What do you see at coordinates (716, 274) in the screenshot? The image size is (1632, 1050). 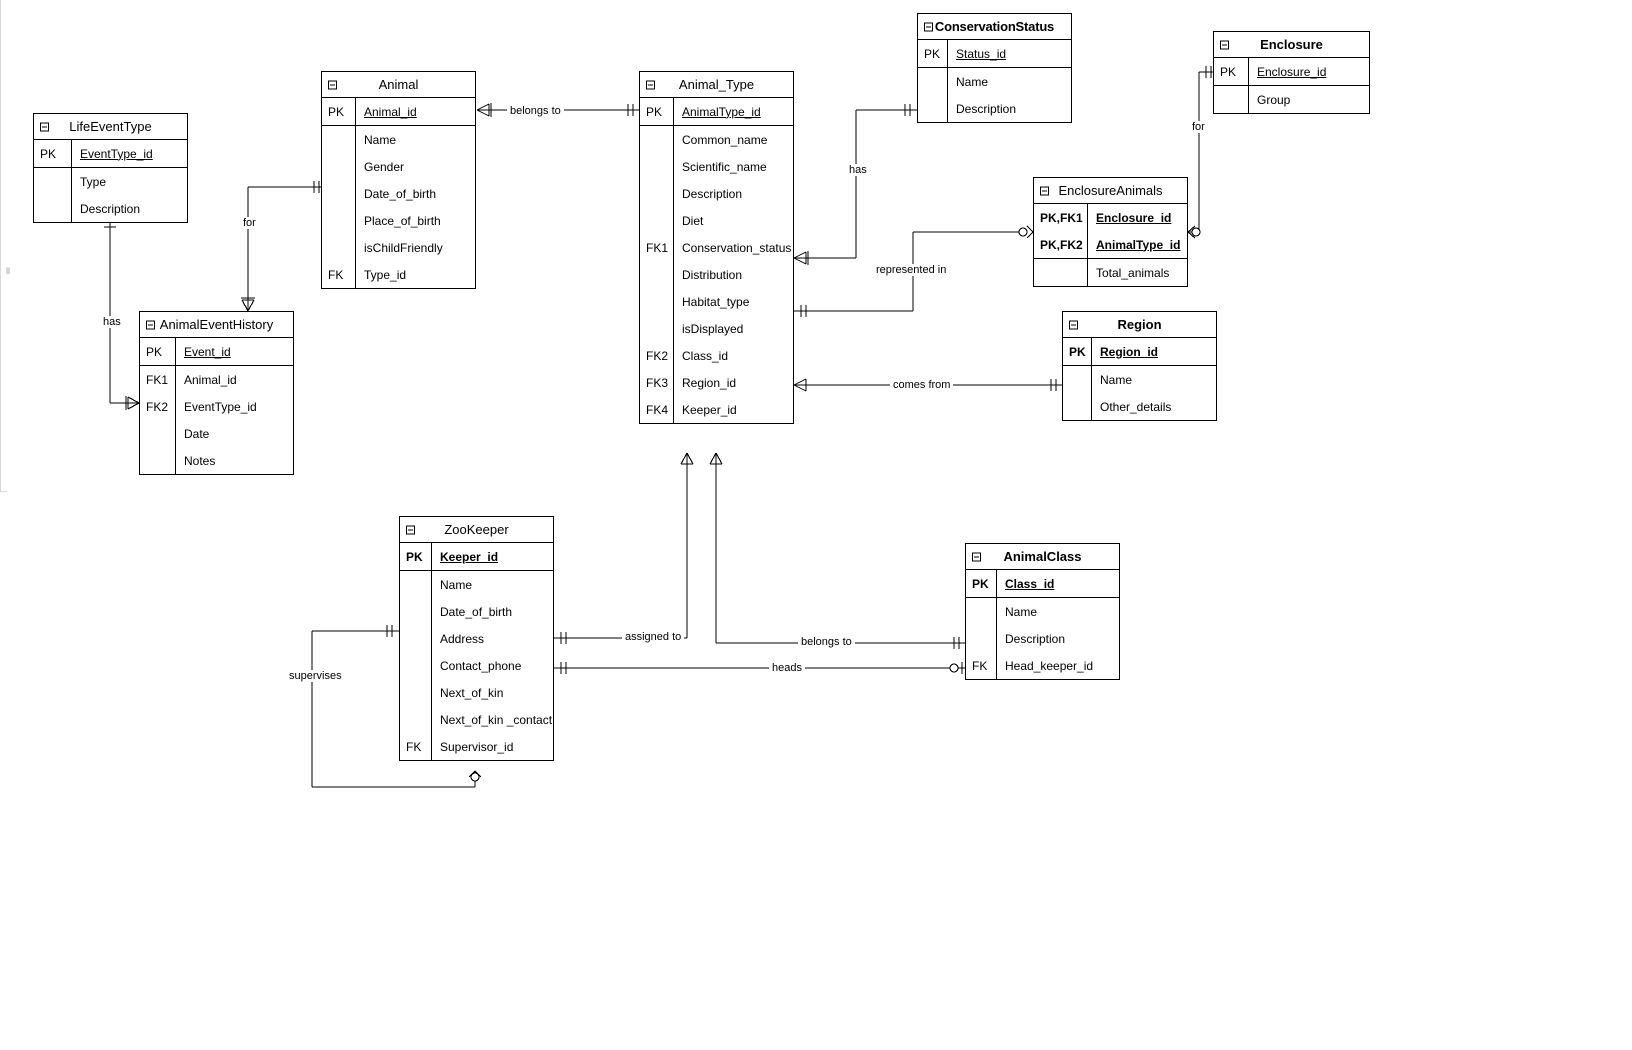 I see `attribute-row: Distribution` at bounding box center [716, 274].